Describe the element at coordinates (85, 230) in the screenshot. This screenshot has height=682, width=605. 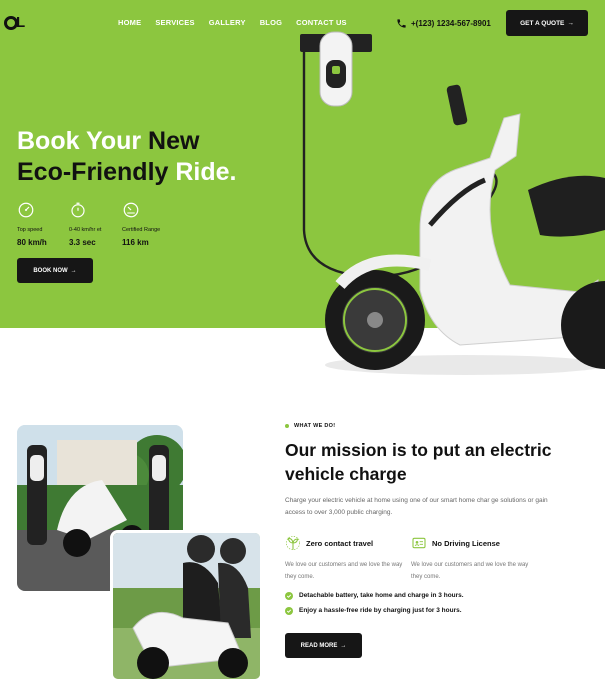
I see `stat-label: 0-40 km/hr et` at that location.